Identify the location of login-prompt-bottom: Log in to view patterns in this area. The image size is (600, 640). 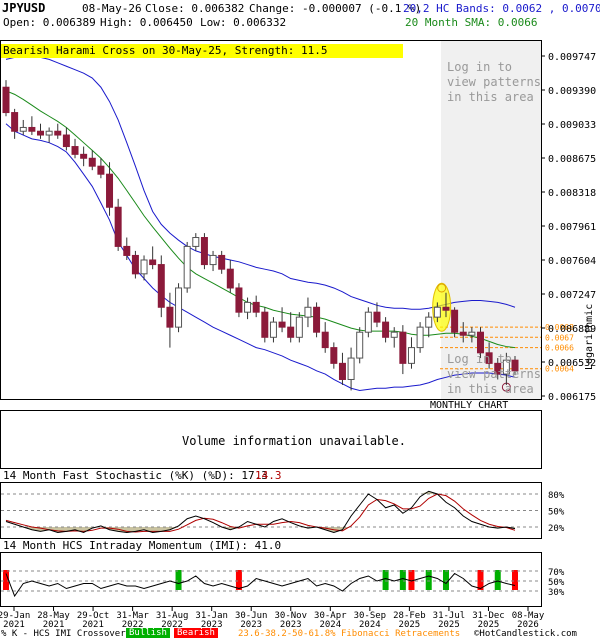
(494, 374).